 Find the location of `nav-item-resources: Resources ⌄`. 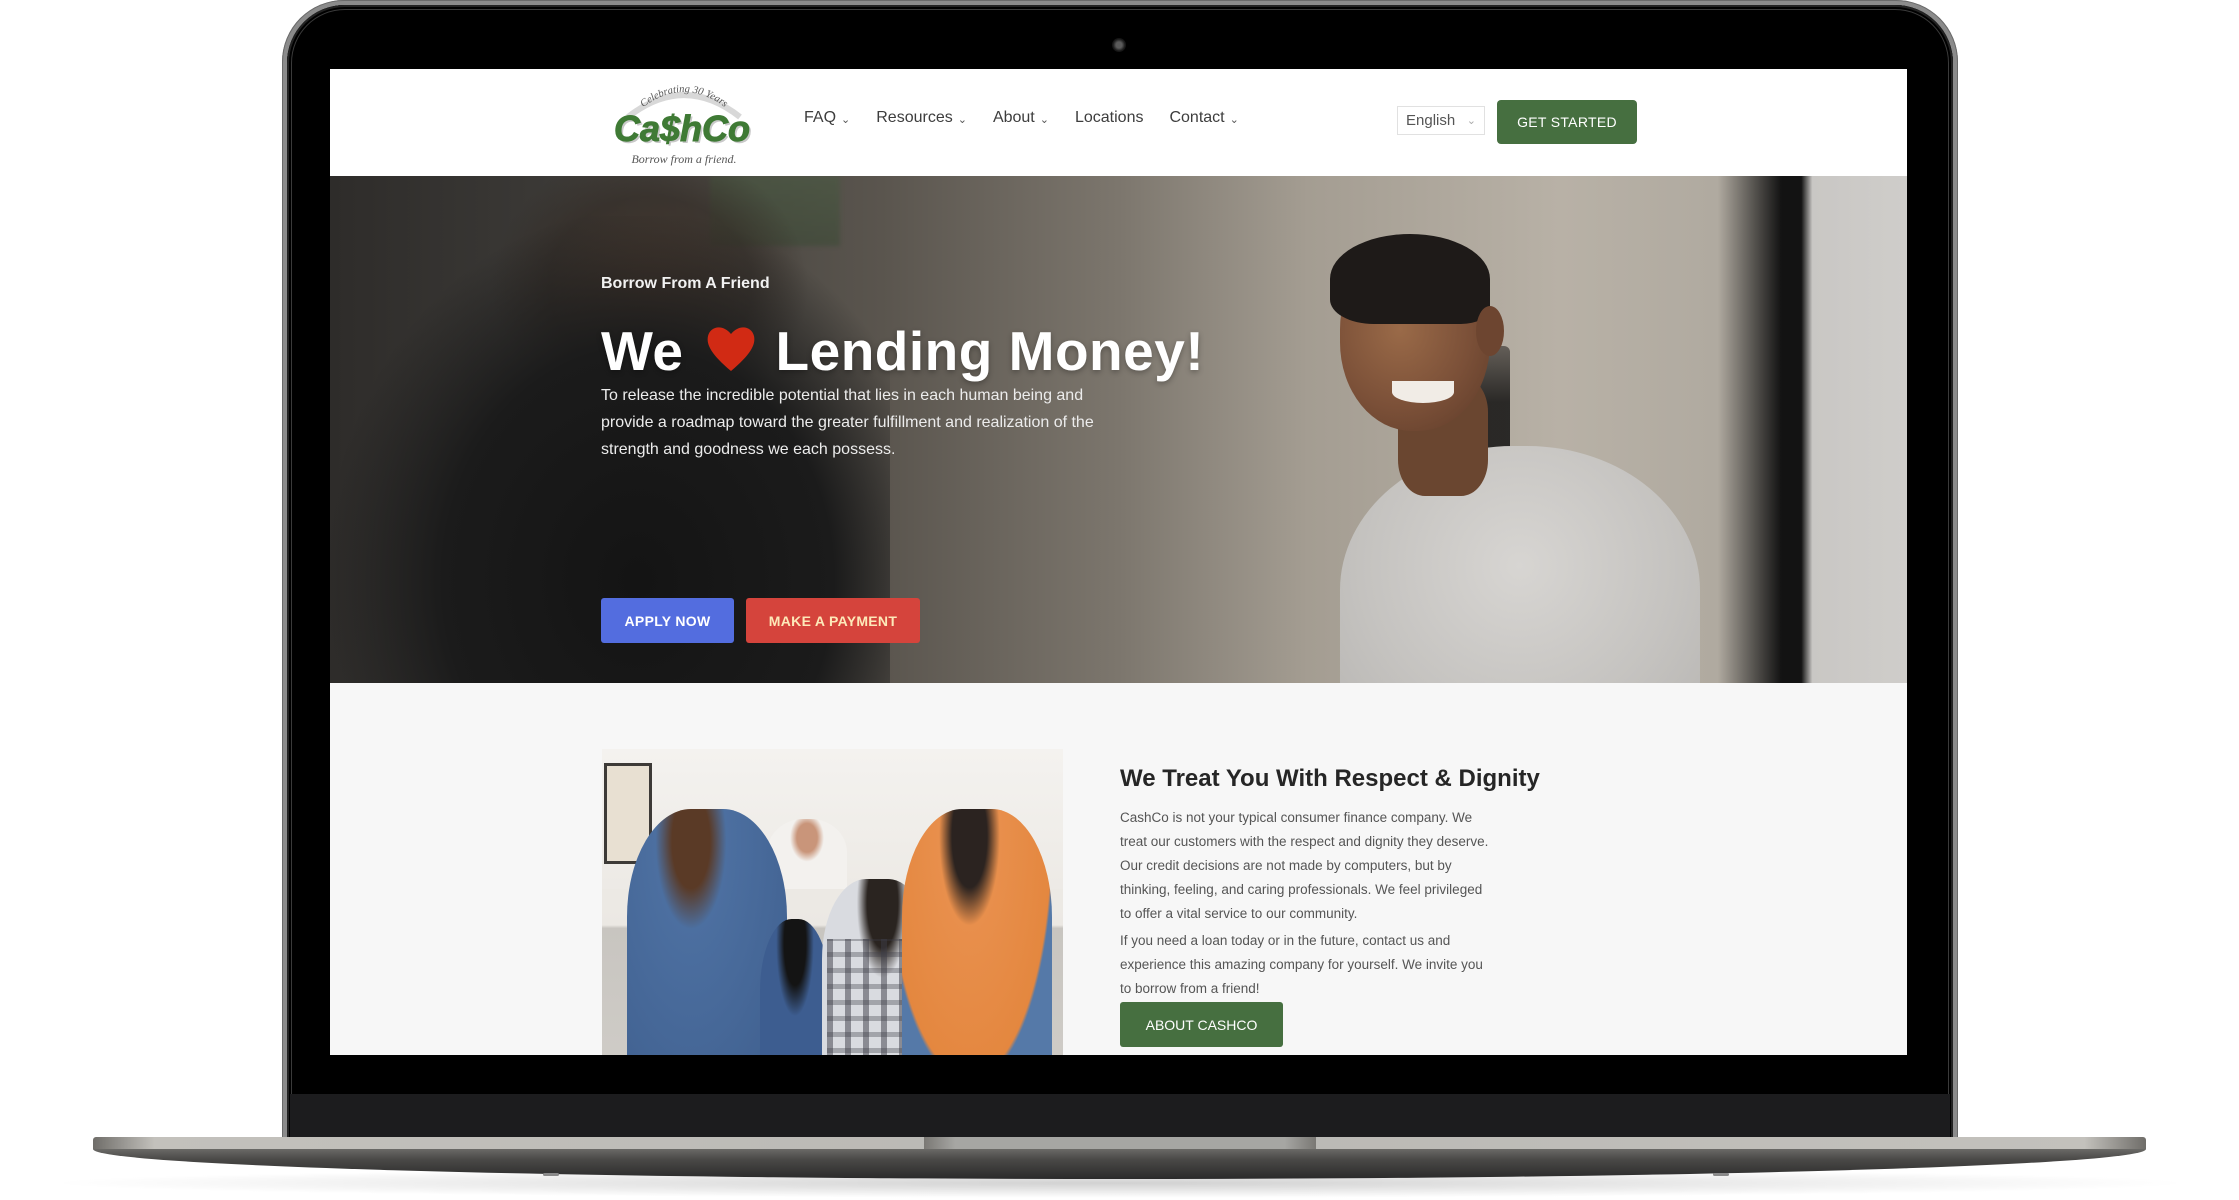

nav-item-resources: Resources ⌄ is located at coordinates (921, 118).